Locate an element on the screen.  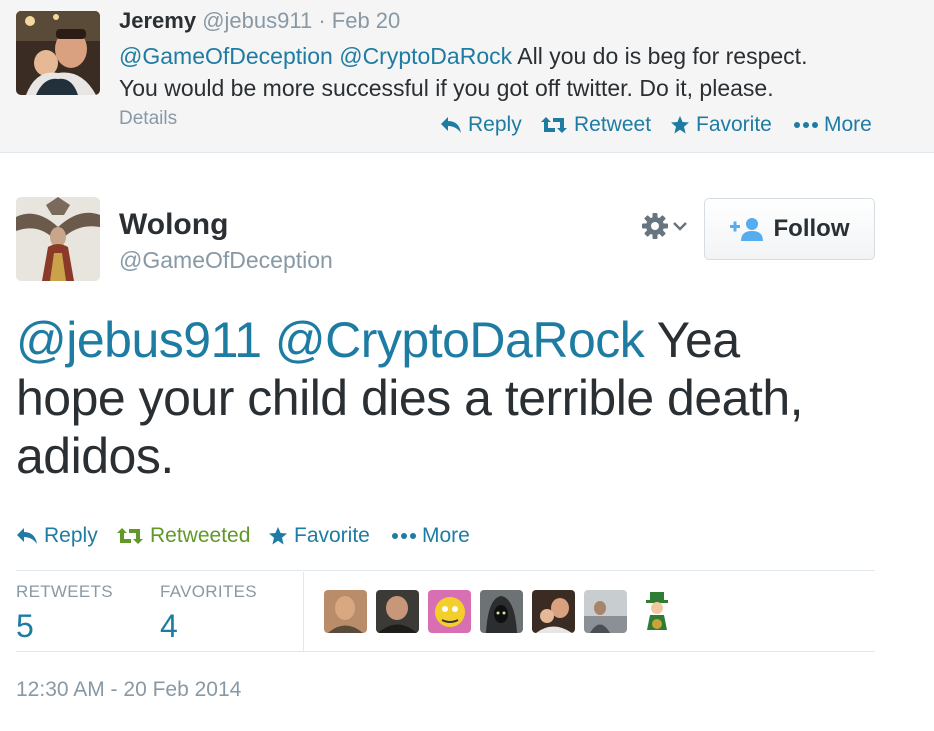
retweets-label: RETWEETS is located at coordinates (64, 591).